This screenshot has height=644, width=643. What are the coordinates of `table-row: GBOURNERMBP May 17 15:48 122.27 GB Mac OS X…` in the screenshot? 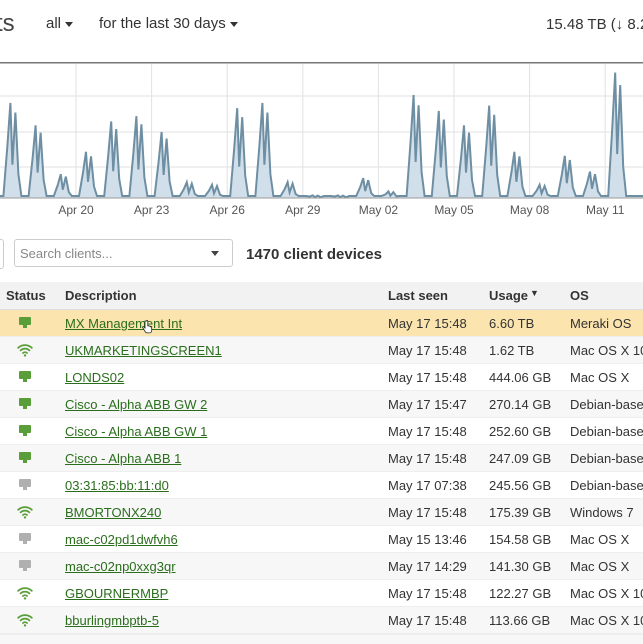 It's located at (321, 593).